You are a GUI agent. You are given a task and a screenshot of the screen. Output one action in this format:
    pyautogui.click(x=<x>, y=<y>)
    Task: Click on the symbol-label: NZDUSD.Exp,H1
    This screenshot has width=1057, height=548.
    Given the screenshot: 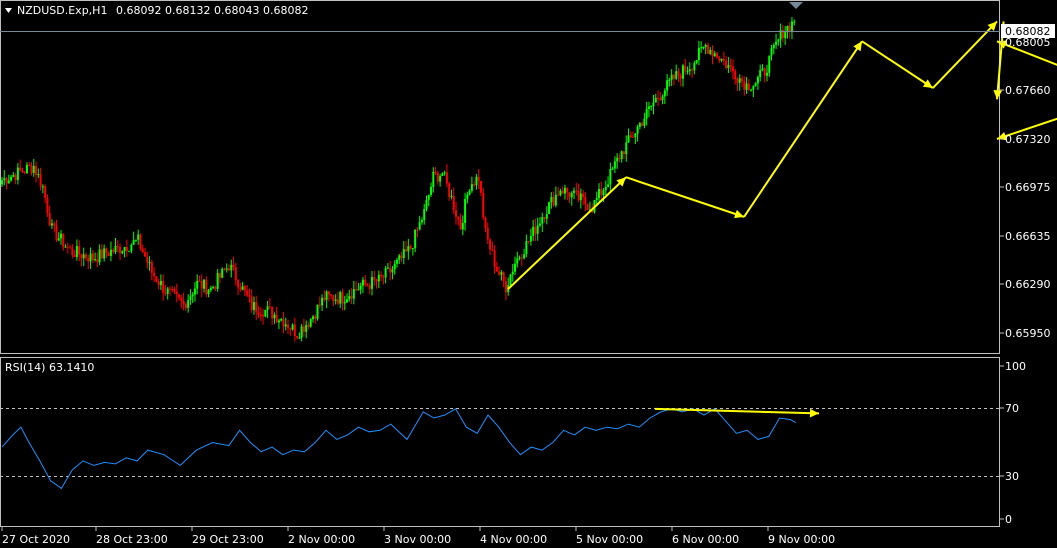 What is the action you would take?
    pyautogui.click(x=62, y=10)
    